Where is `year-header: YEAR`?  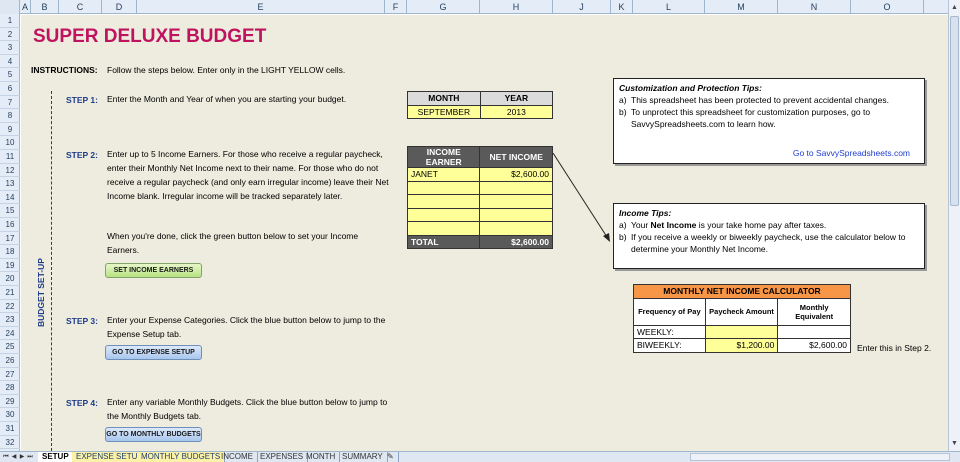 year-header: YEAR is located at coordinates (516, 98).